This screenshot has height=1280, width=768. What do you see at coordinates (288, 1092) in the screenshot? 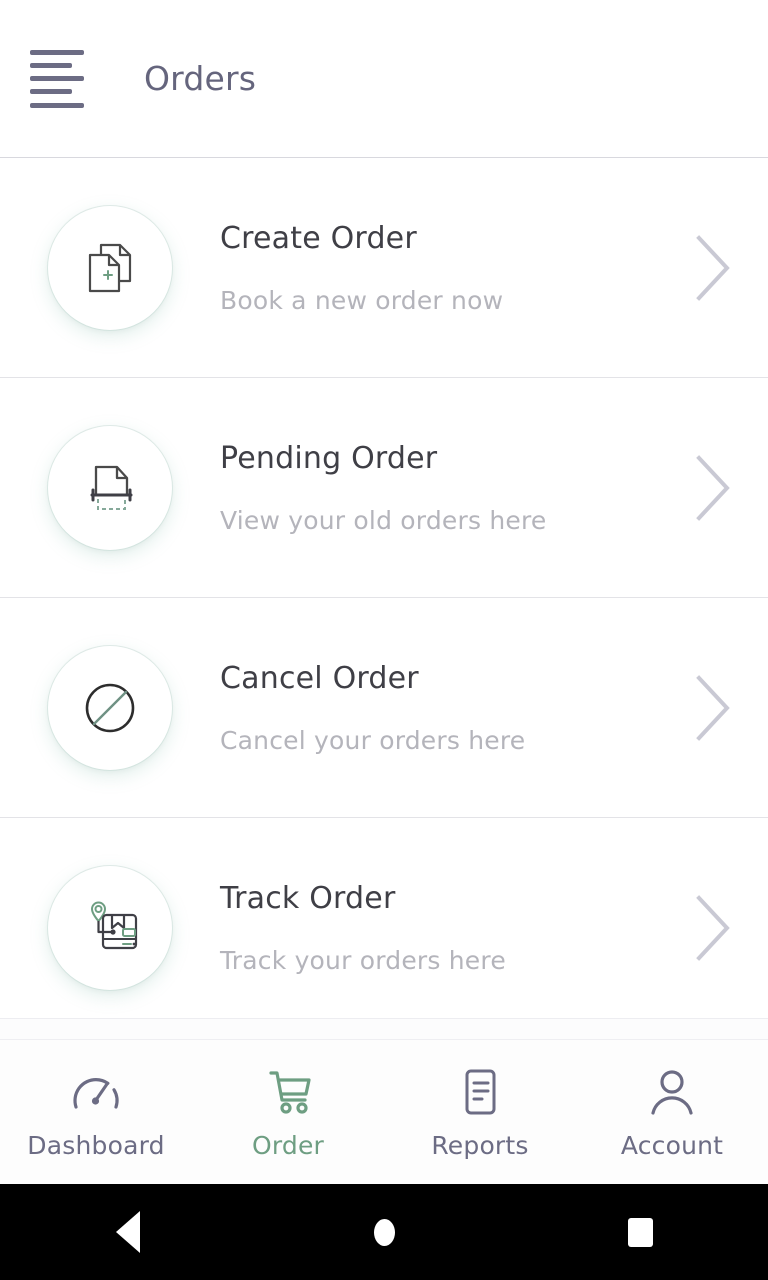
I see `shopping-cart-icon` at bounding box center [288, 1092].